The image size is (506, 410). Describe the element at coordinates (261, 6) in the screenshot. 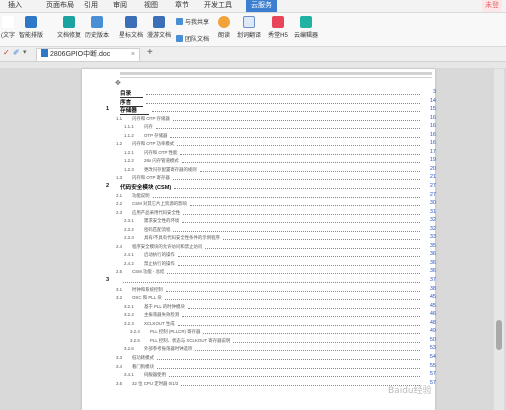

I see `menu-tab-cloud-service: 云服务` at that location.